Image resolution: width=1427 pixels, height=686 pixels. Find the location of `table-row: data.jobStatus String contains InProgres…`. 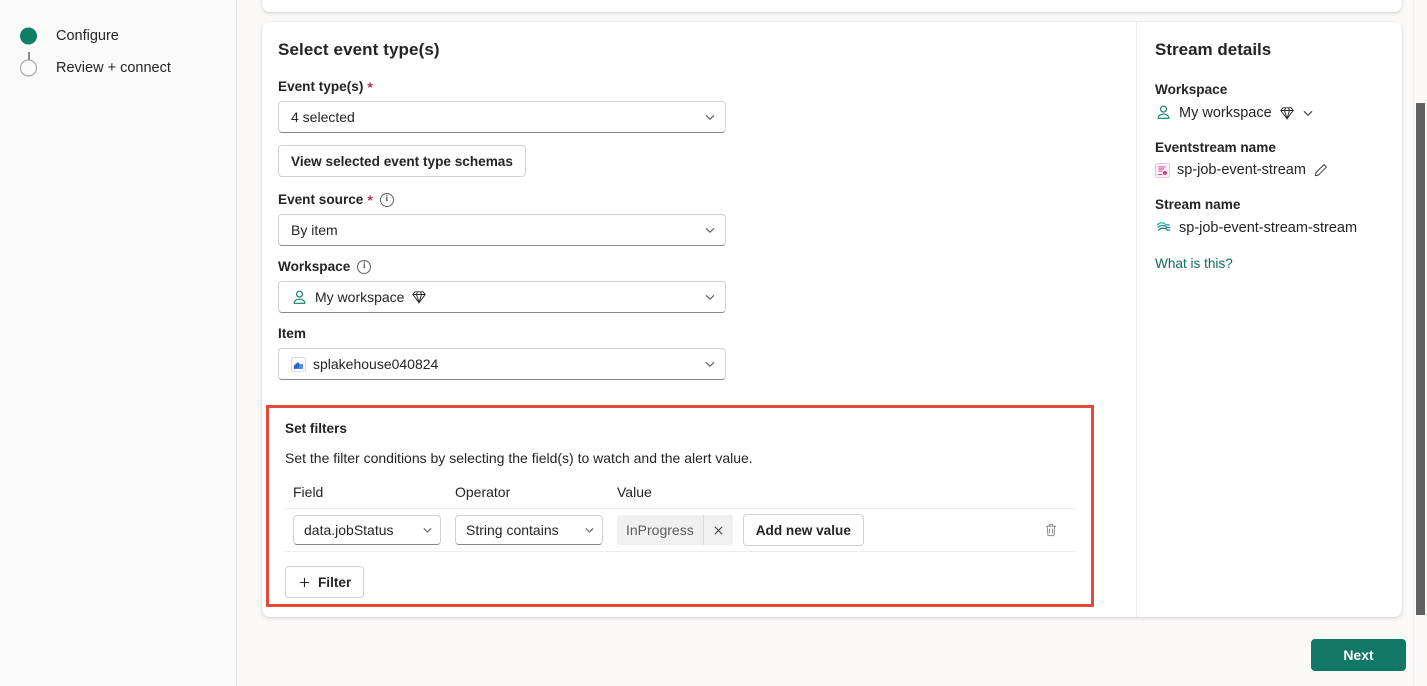

table-row: data.jobStatus String contains InProgres… is located at coordinates (680, 530).